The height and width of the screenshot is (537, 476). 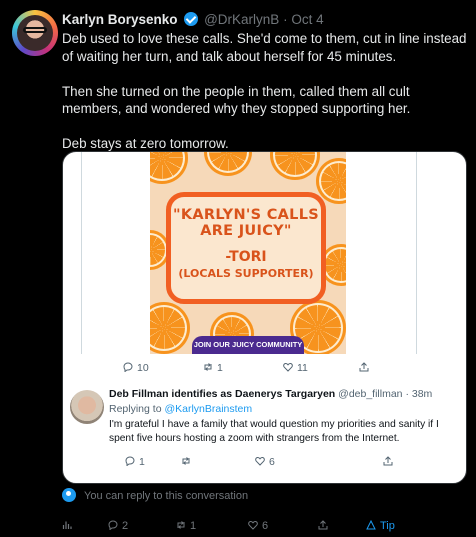 I want to click on avatar-face, so click(x=35, y=33).